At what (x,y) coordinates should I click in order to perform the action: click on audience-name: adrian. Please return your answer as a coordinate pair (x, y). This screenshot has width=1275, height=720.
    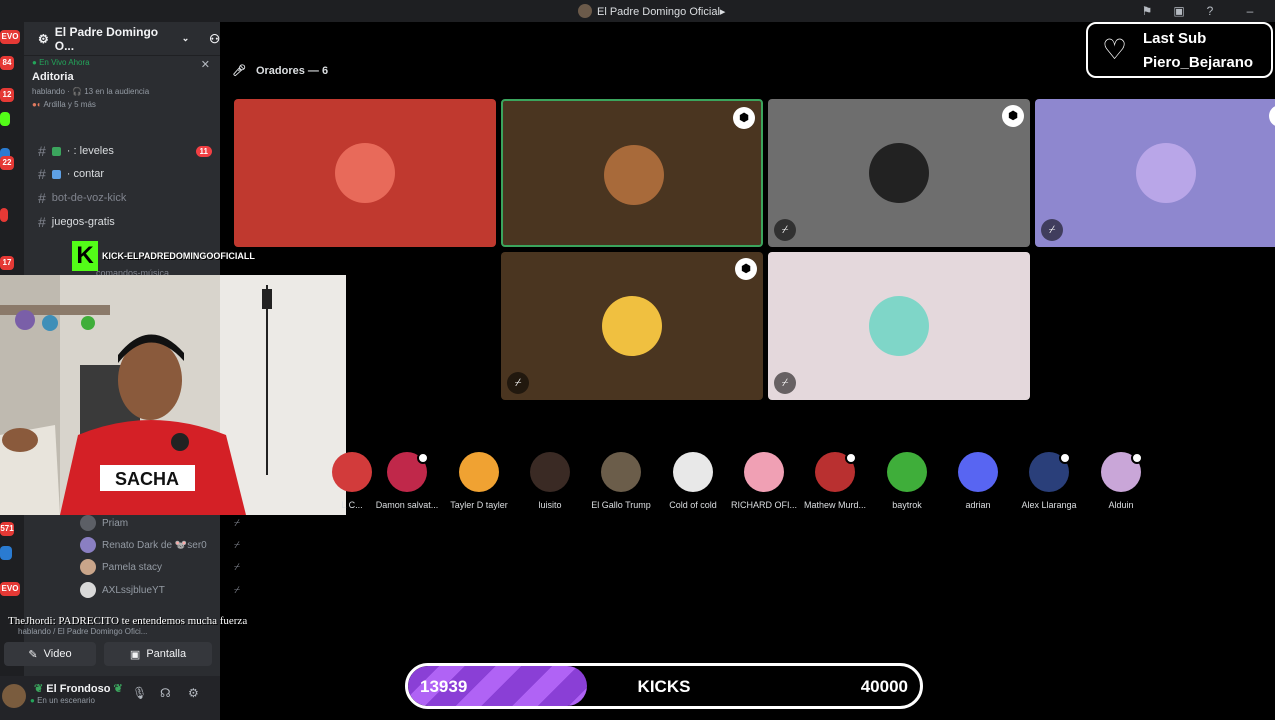
    Looking at the image, I should click on (978, 505).